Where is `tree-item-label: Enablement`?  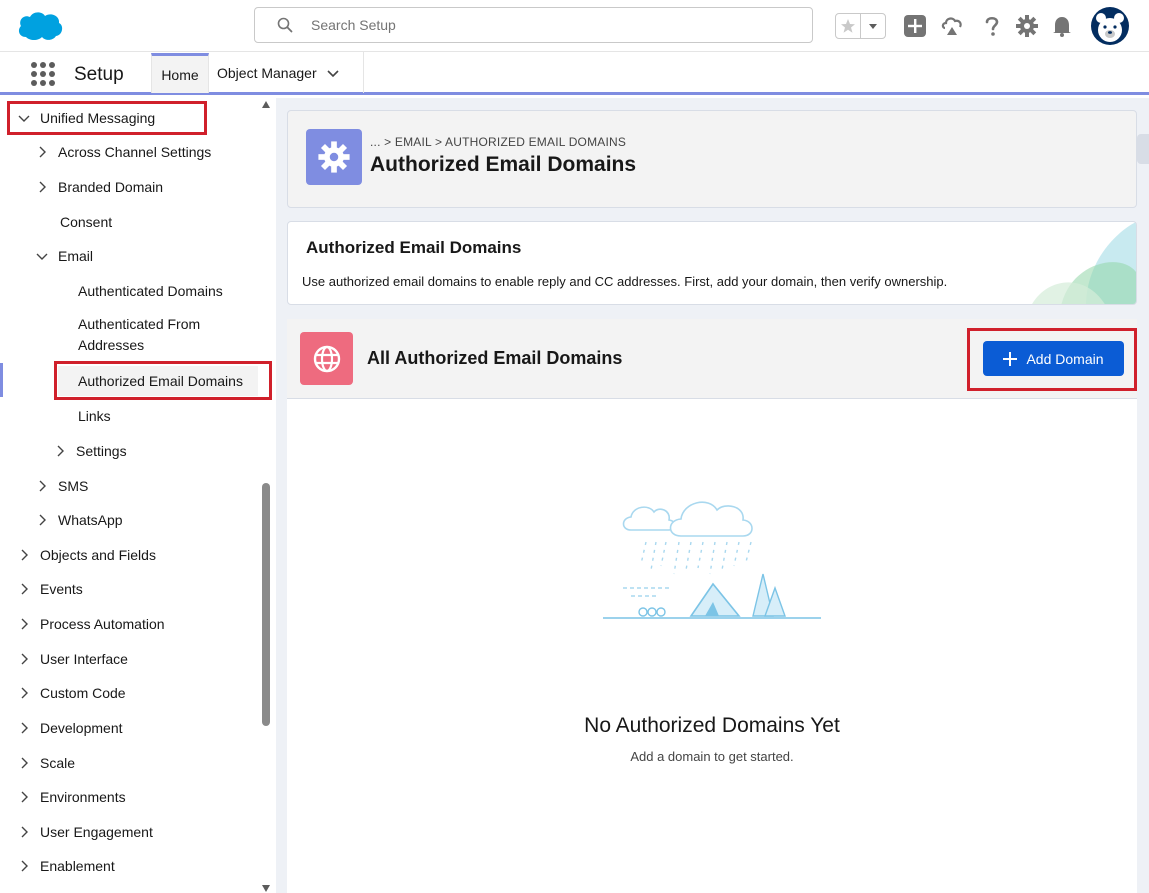 tree-item-label: Enablement is located at coordinates (77, 866).